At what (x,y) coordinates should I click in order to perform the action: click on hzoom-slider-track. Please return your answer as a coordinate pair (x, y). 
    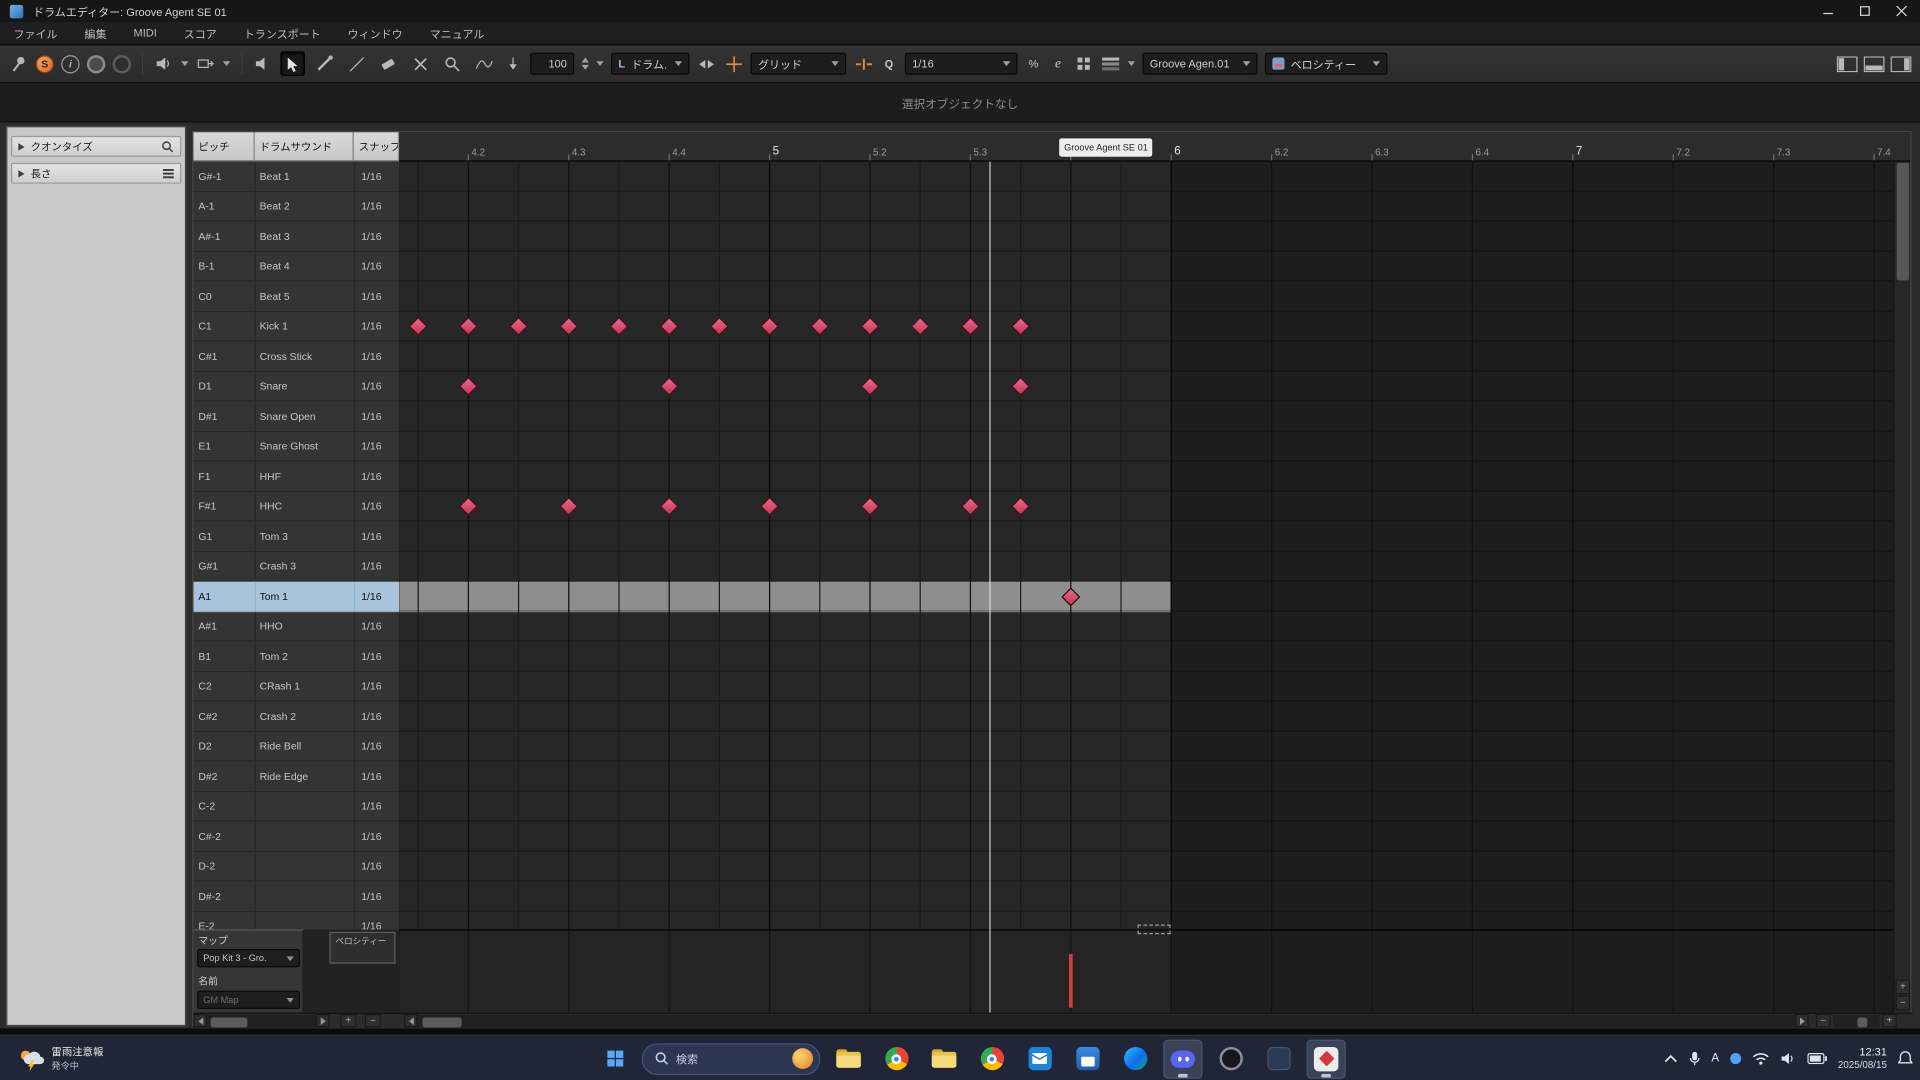
    Looking at the image, I should click on (1856, 1021).